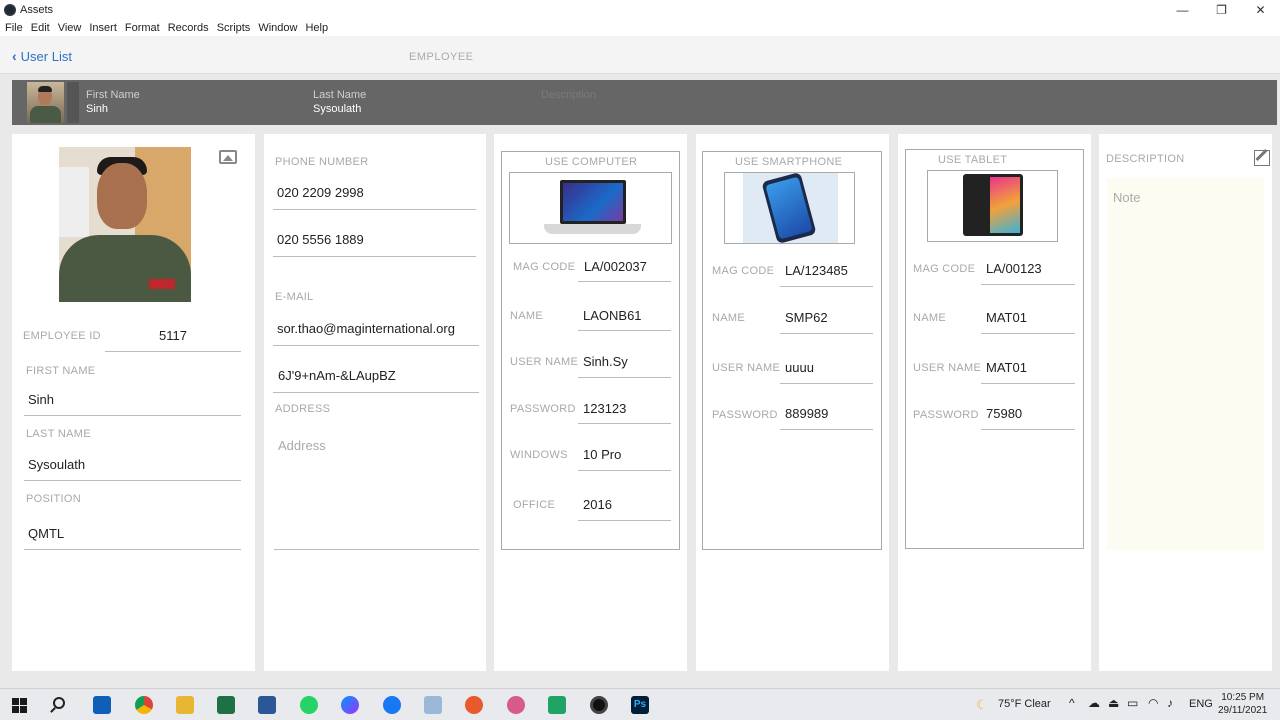  What do you see at coordinates (226, 705) in the screenshot?
I see `excel-icon` at bounding box center [226, 705].